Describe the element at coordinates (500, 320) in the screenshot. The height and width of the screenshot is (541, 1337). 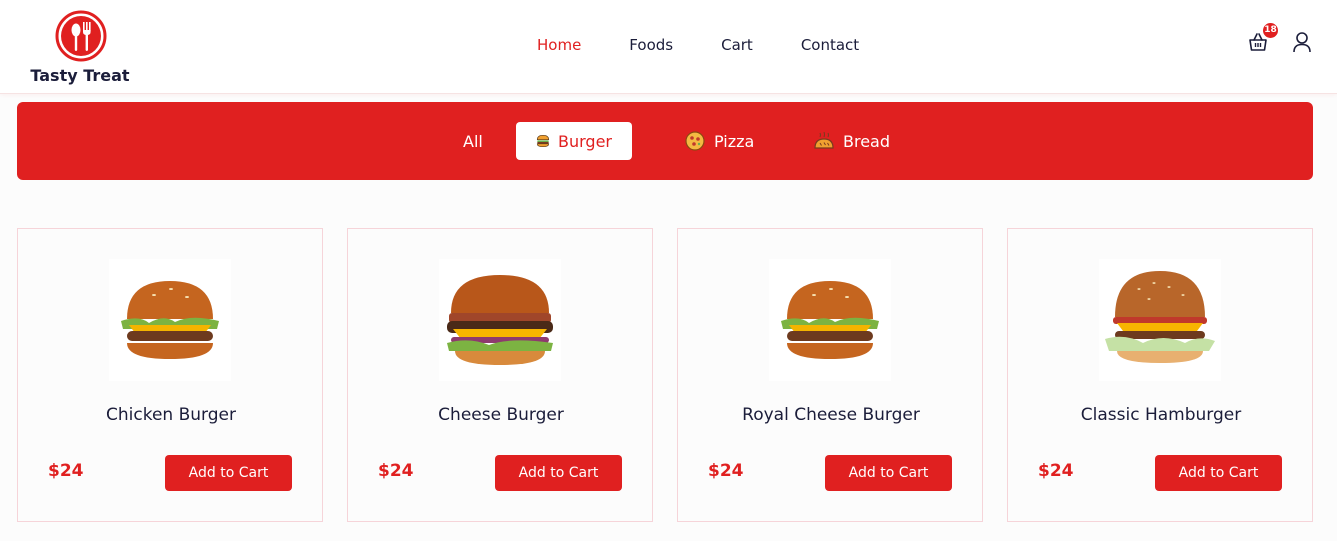
I see `cheese-burger-image` at that location.